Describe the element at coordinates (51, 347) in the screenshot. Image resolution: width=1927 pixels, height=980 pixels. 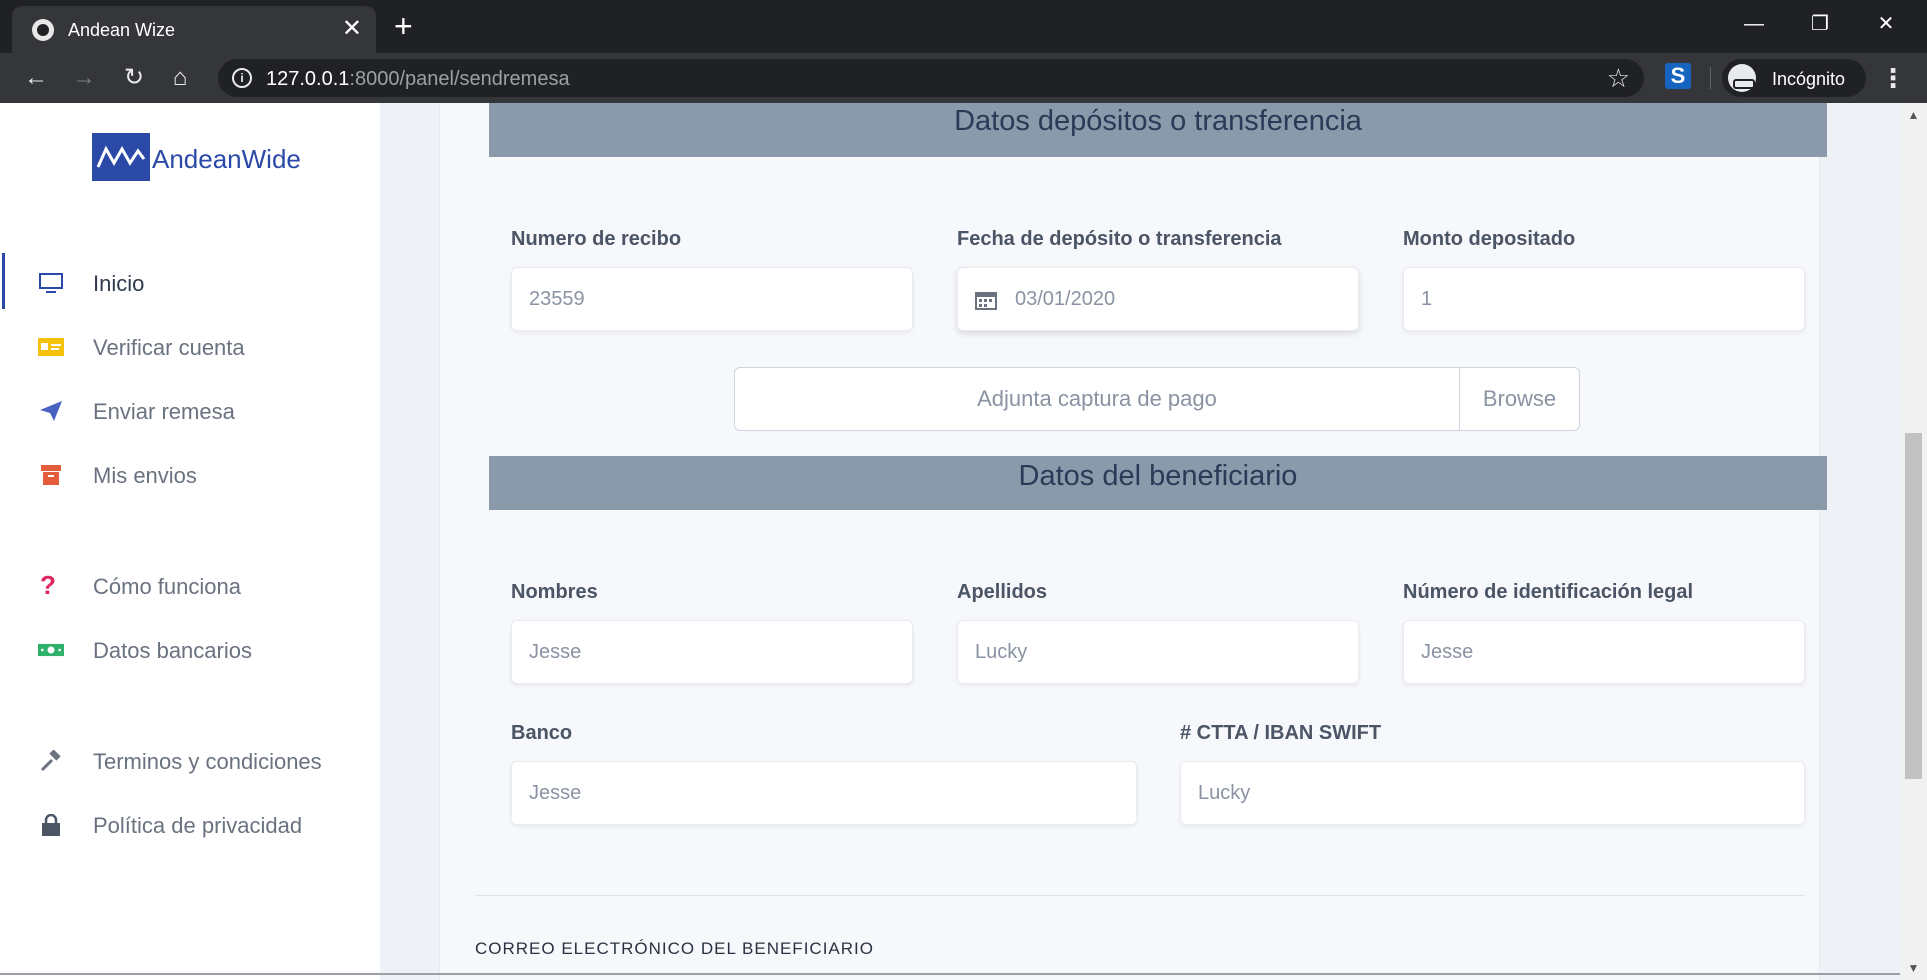
I see `id-card-icon` at that location.